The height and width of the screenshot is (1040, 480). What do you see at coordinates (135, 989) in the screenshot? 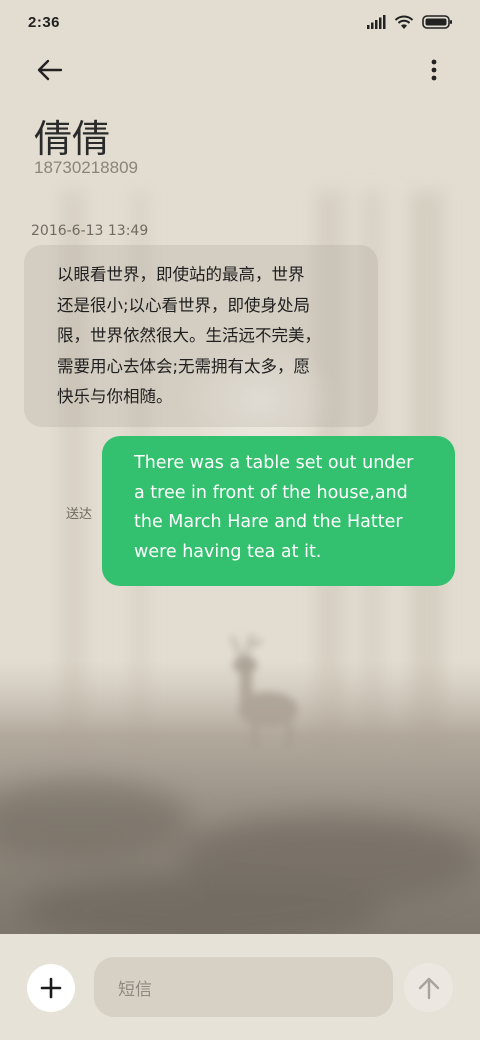
I see `message-input-placeholder: 短信` at bounding box center [135, 989].